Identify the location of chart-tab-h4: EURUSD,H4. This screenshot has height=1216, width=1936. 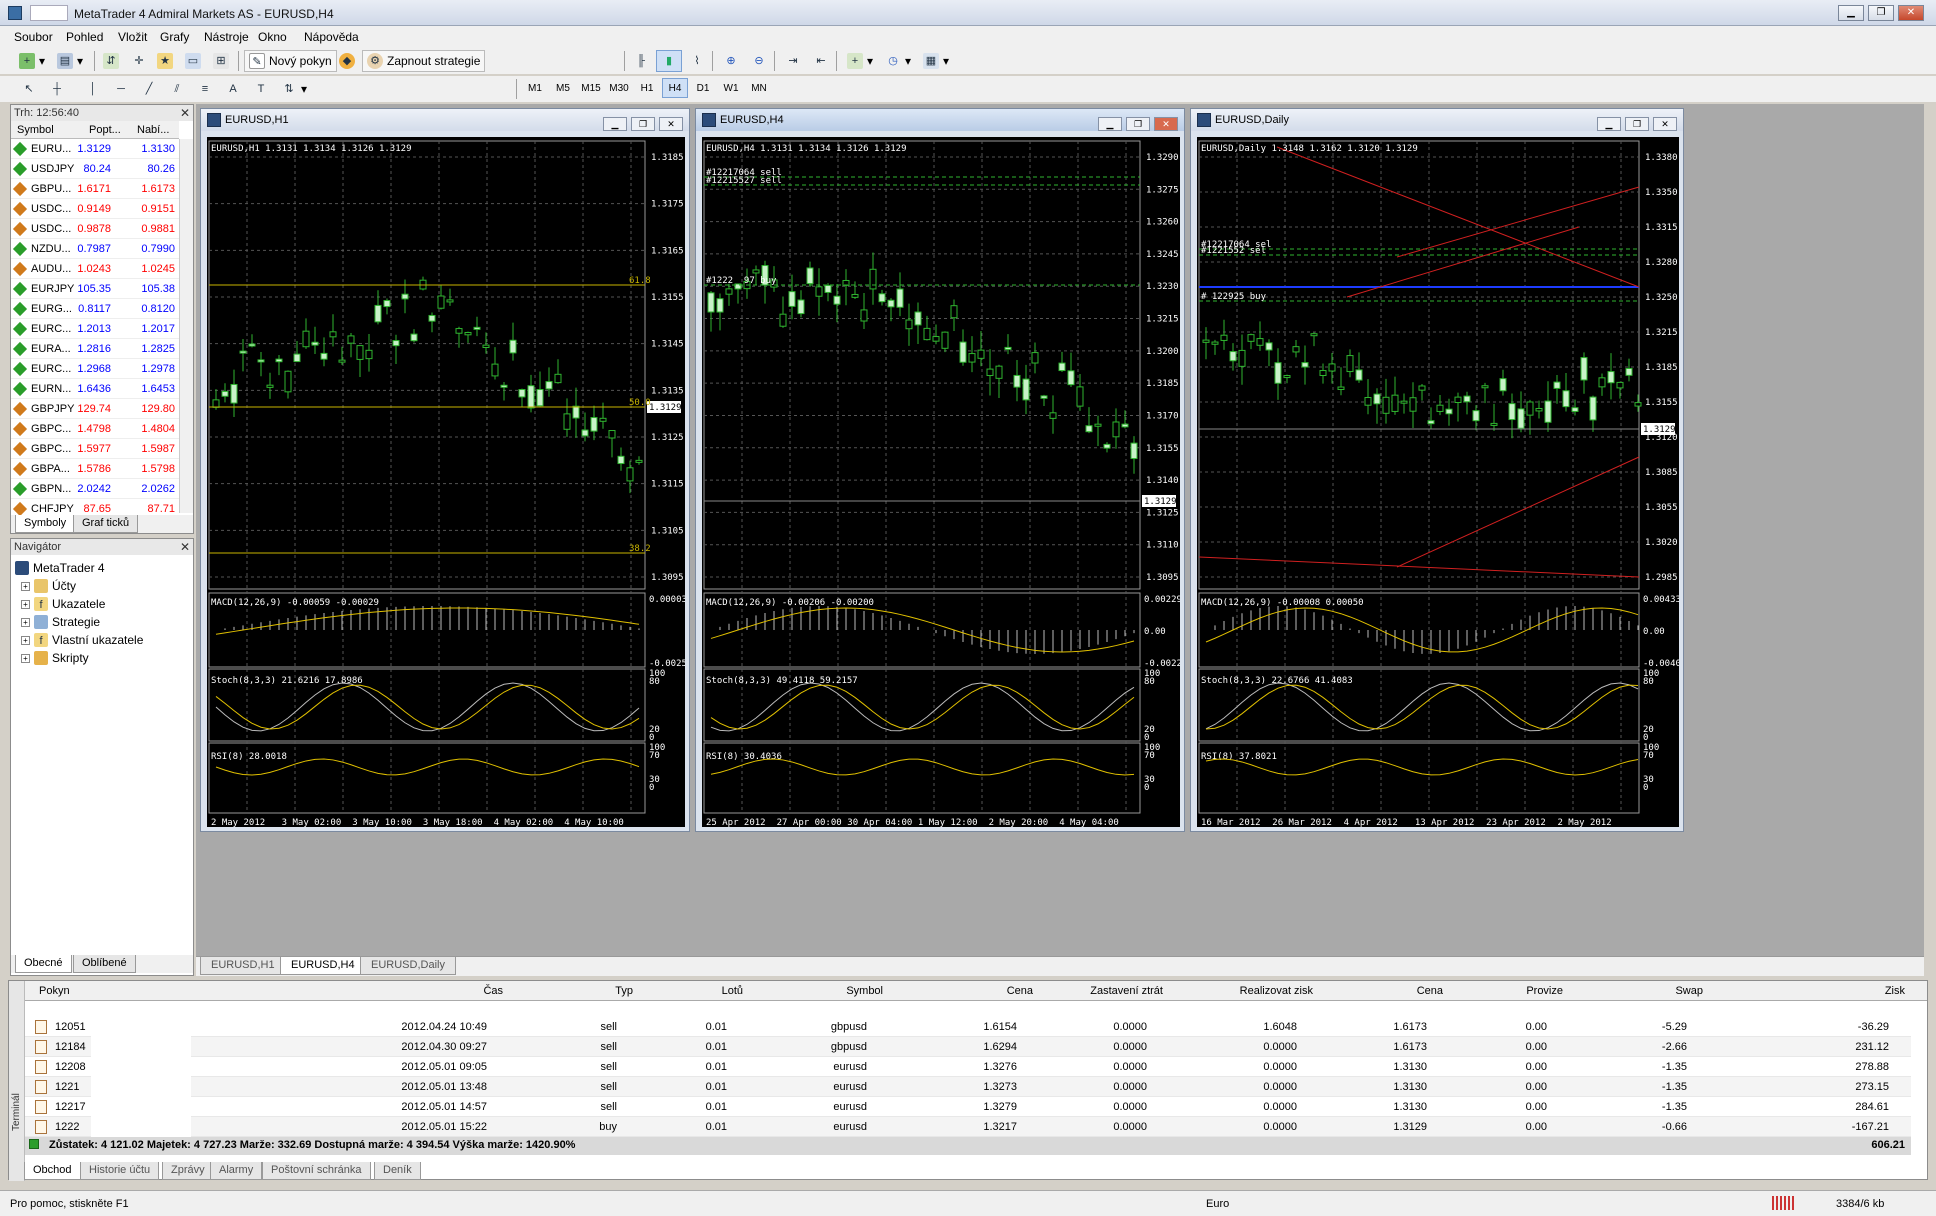
(323, 966).